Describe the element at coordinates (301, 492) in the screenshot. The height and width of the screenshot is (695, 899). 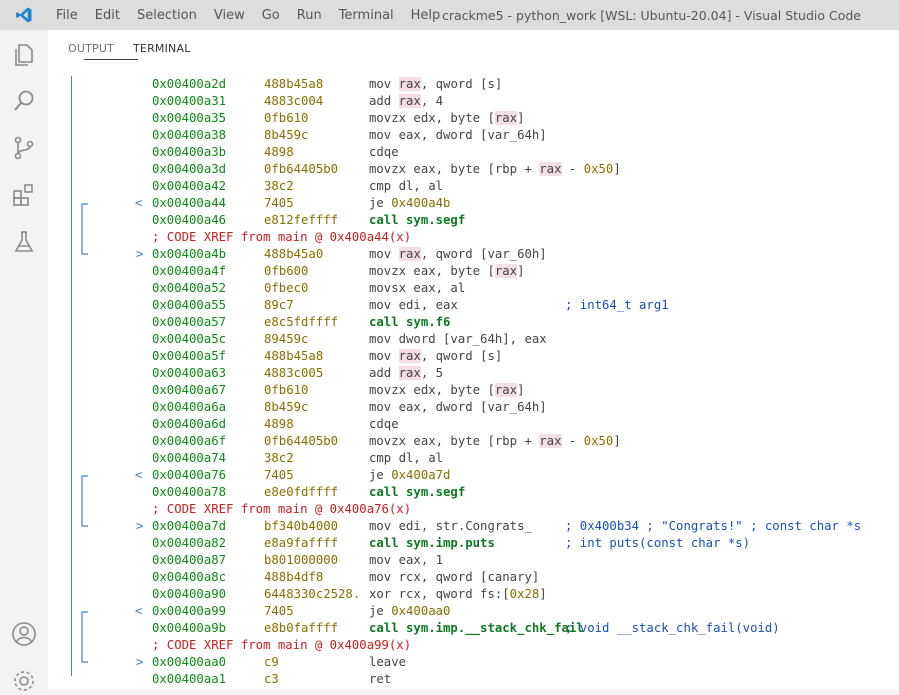
I see `asm-bytes: e8e0fdffff` at that location.